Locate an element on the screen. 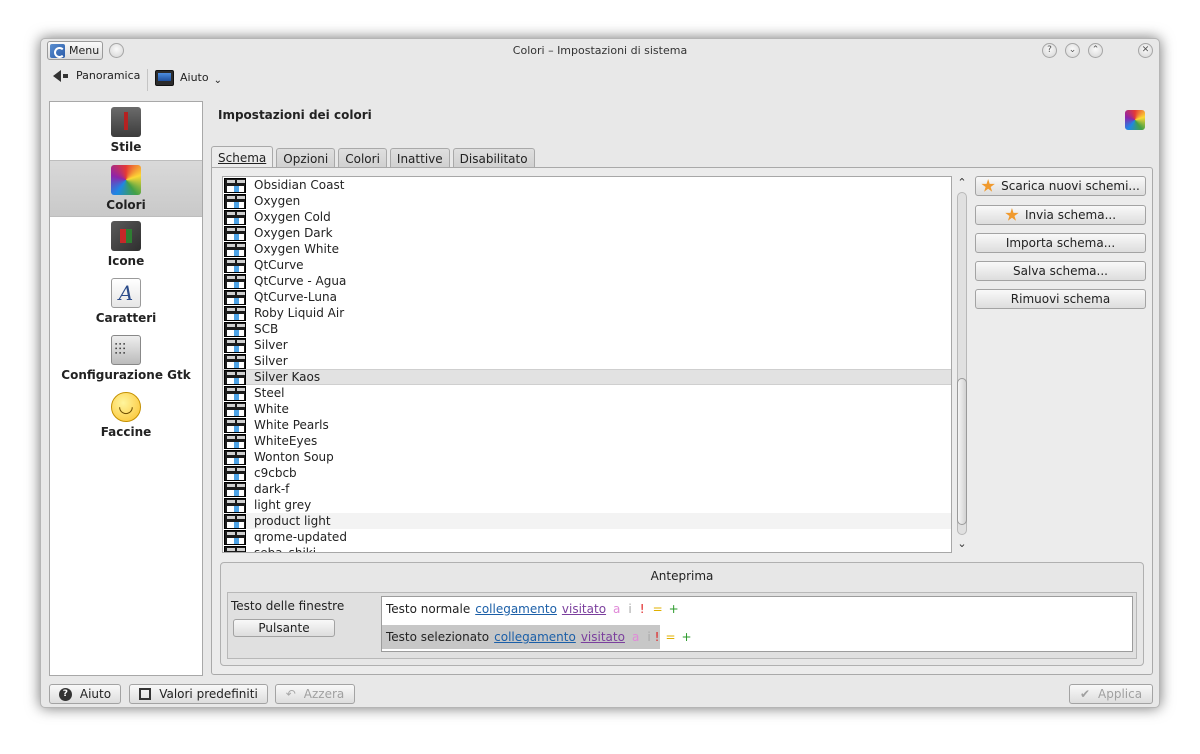 The width and height of the screenshot is (1200, 754). remove-scheme-button: Rimuovi schema is located at coordinates (1060, 299).